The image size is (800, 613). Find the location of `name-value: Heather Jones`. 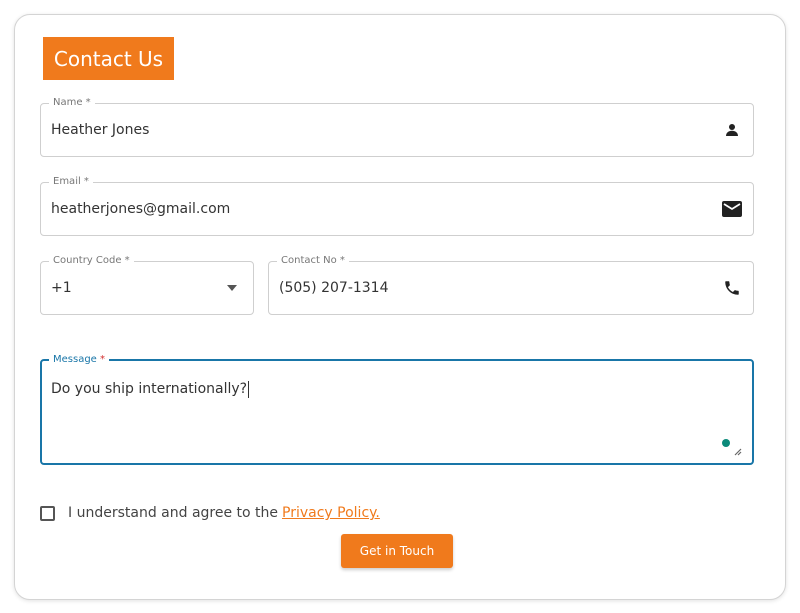

name-value: Heather Jones is located at coordinates (100, 130).